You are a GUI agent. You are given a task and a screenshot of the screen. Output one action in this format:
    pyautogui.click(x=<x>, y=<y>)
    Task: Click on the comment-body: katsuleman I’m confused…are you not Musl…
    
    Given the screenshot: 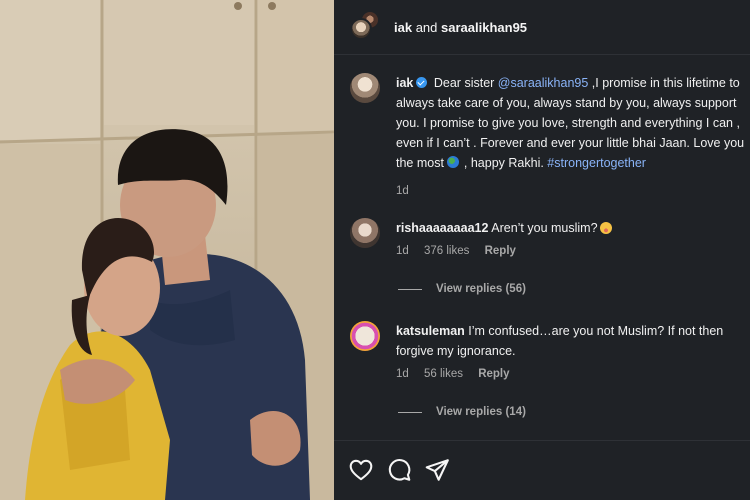 What is the action you would take?
    pyautogui.click(x=573, y=352)
    